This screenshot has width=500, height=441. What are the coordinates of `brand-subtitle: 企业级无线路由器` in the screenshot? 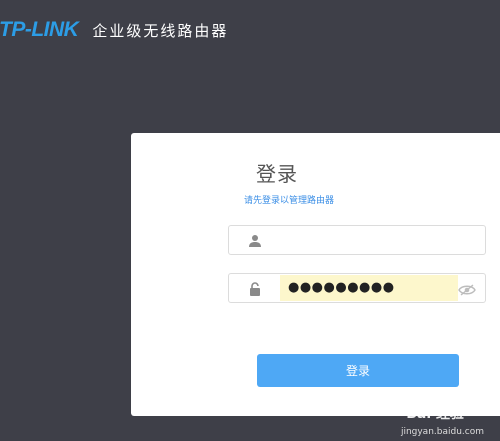 It's located at (160, 30).